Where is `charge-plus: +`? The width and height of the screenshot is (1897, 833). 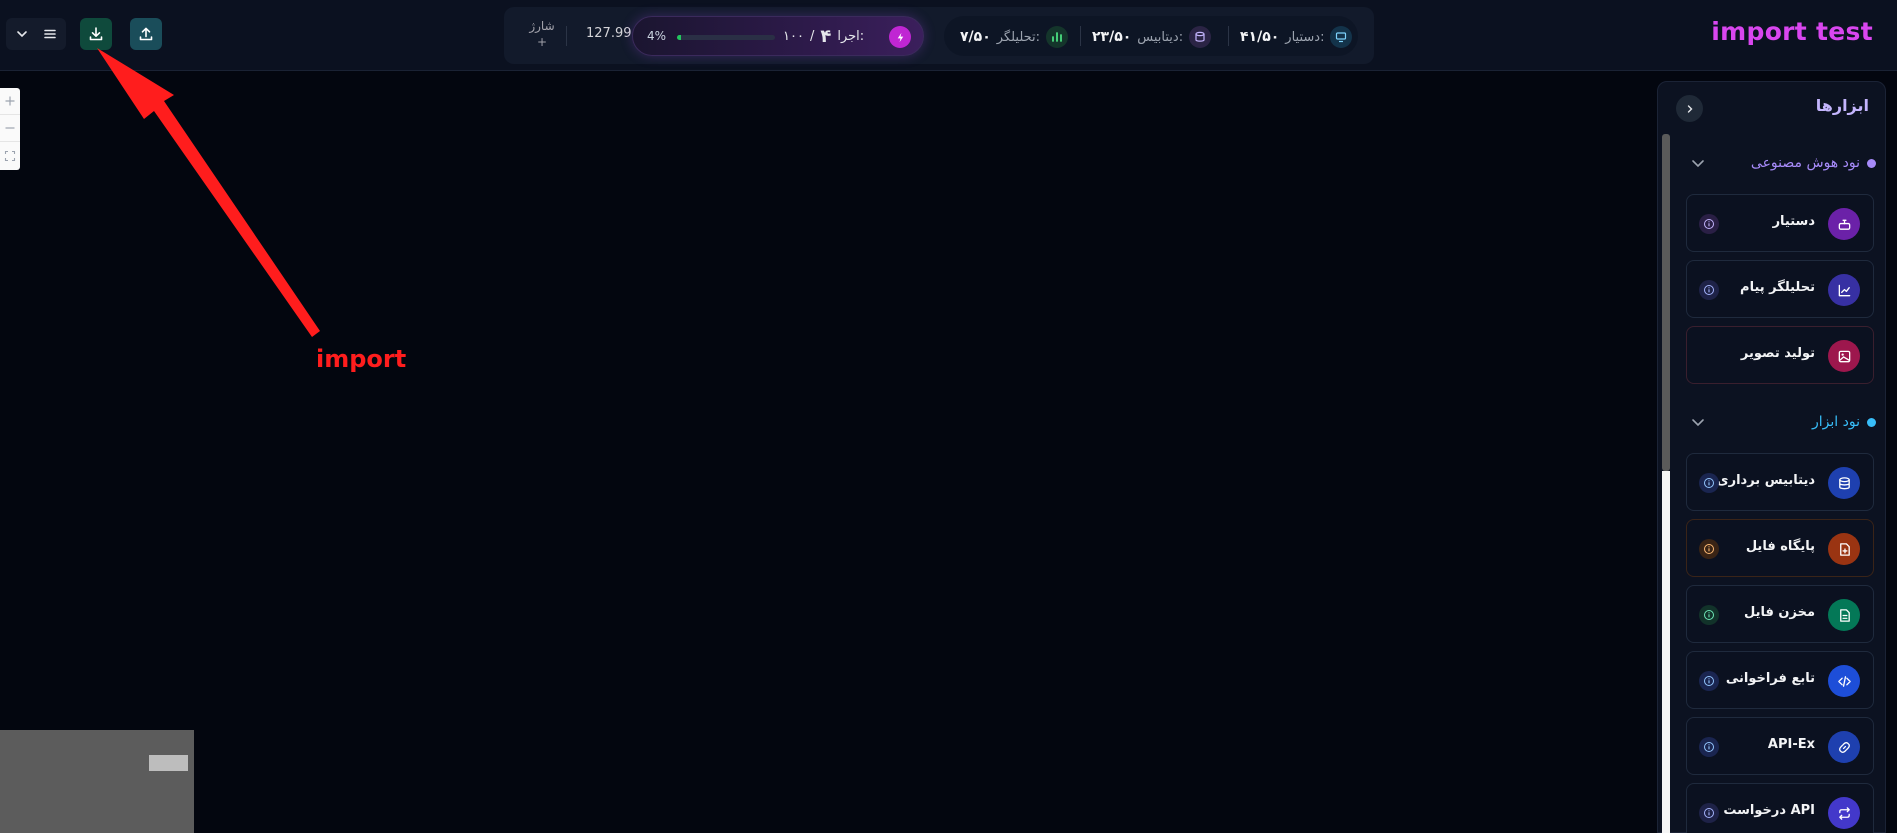 charge-plus: + is located at coordinates (542, 42).